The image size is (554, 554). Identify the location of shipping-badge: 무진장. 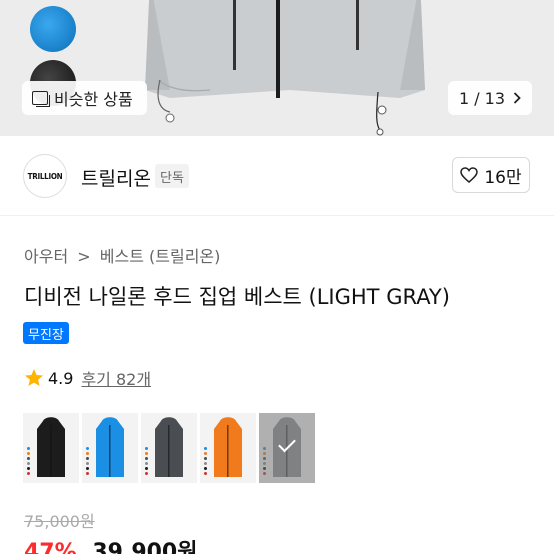
(46, 333).